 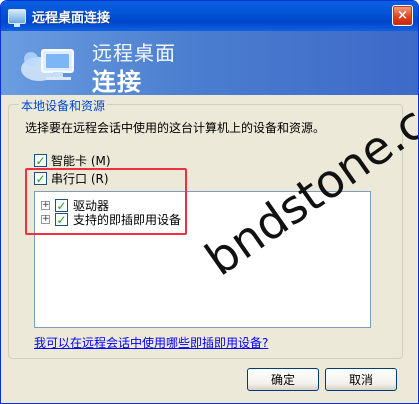 I want to click on smartcard-checkbox: ✓, so click(x=40, y=160).